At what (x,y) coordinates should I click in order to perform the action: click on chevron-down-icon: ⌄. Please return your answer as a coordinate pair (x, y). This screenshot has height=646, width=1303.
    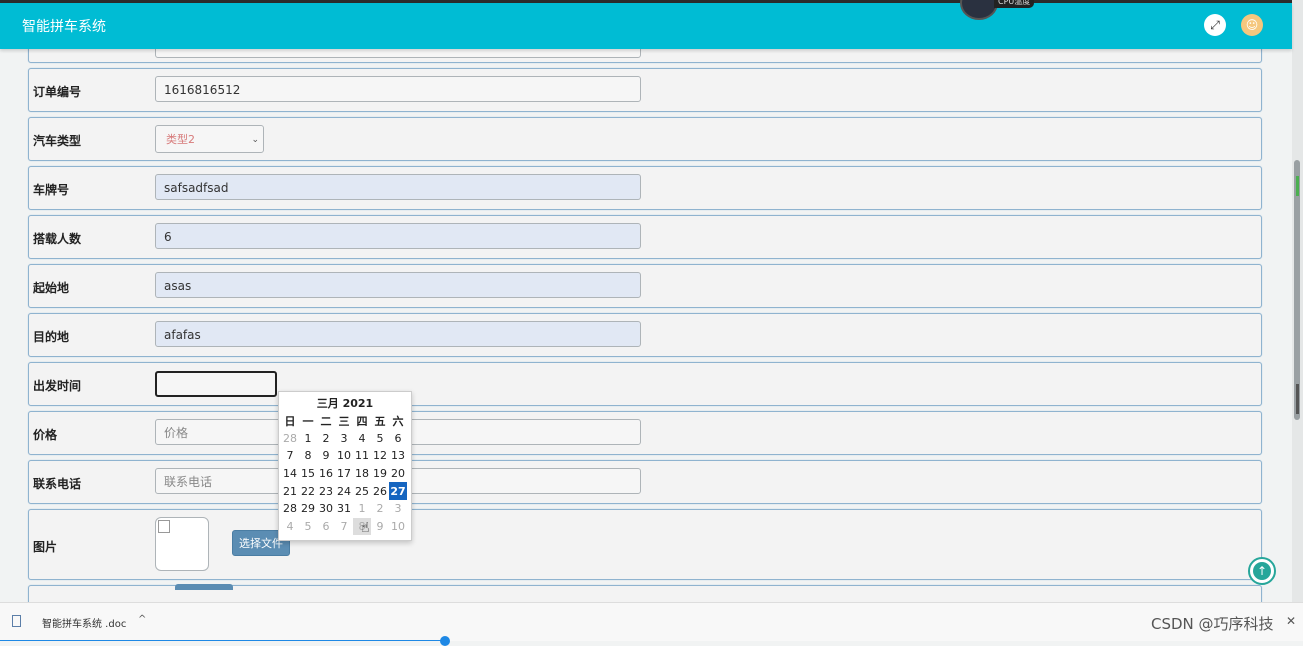
    Looking at the image, I should click on (255, 140).